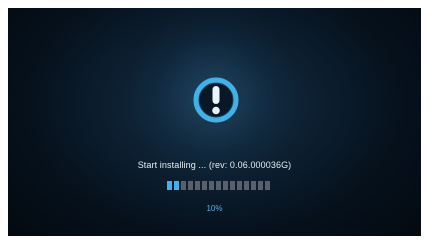 Image resolution: width=429 pixels, height=244 pixels. I want to click on install-progress-bar, so click(218, 185).